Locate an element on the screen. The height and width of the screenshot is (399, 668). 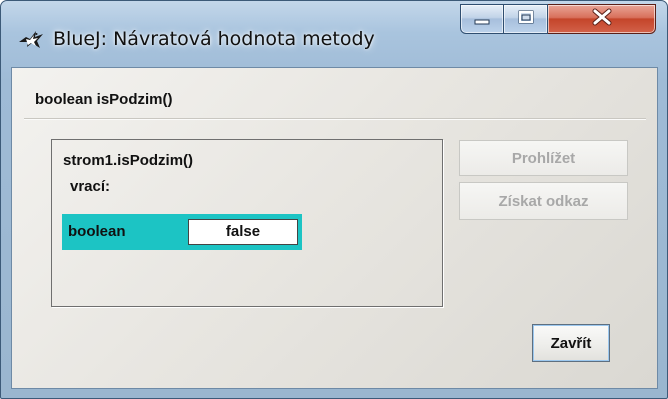
separator is located at coordinates (335, 119).